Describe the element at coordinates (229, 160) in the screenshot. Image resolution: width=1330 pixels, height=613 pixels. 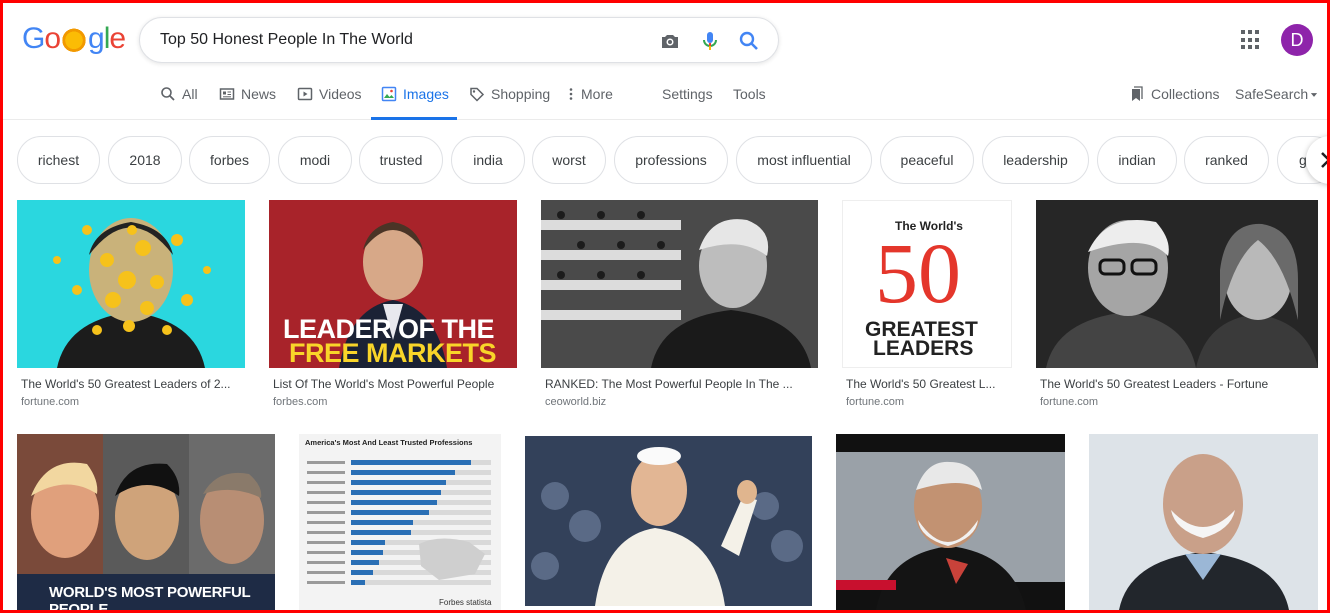
I see `chip: forbes` at that location.